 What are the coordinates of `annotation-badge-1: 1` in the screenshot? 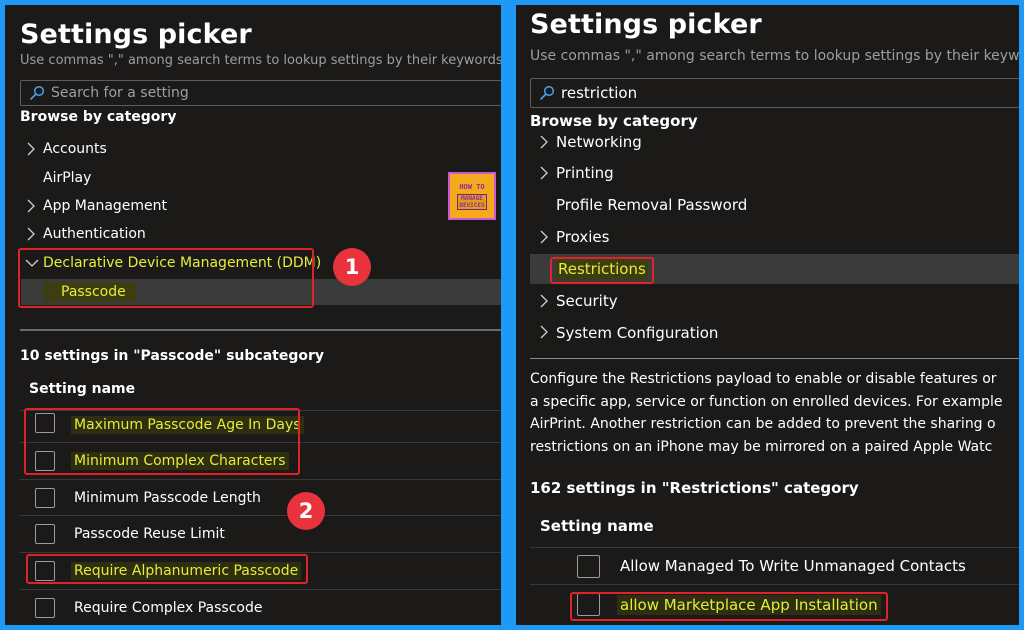 It's located at (352, 267).